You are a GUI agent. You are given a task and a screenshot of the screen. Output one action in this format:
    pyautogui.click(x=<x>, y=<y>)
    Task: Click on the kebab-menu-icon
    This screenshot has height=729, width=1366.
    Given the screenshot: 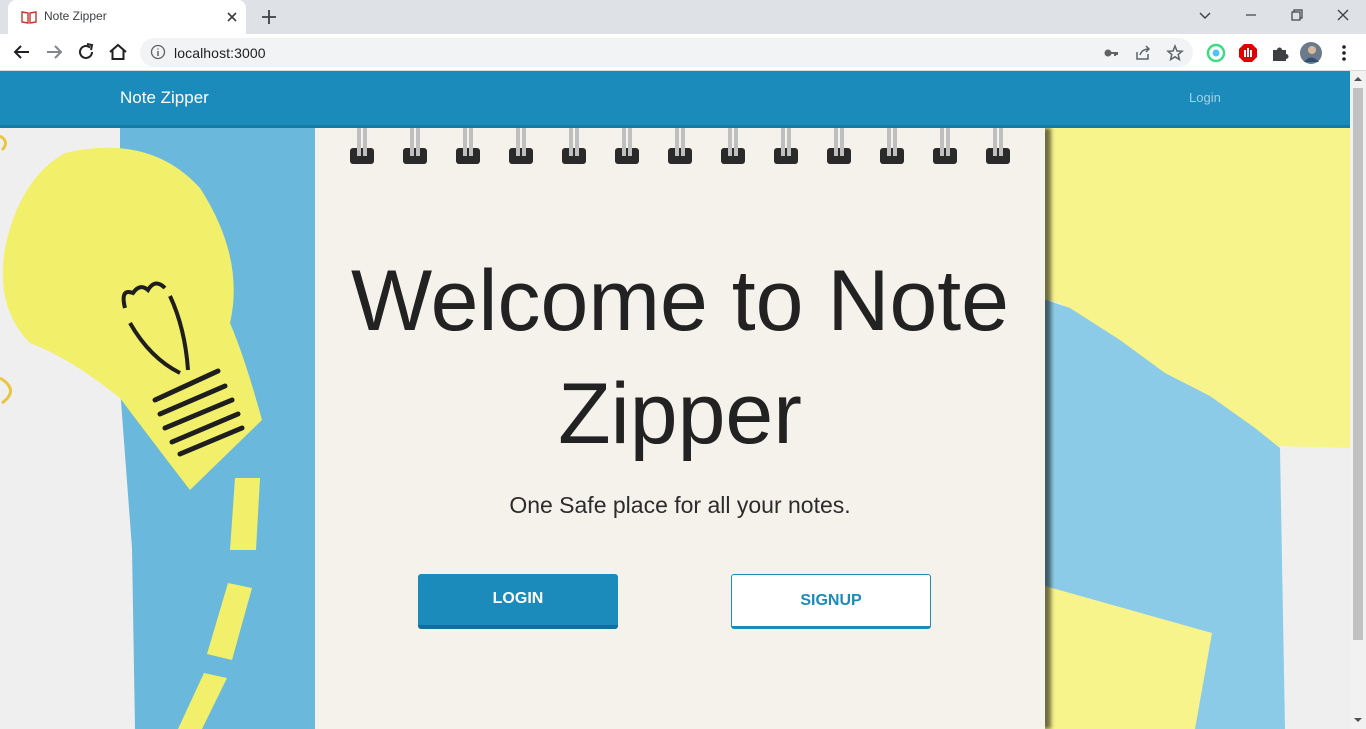 What is the action you would take?
    pyautogui.click(x=1344, y=53)
    